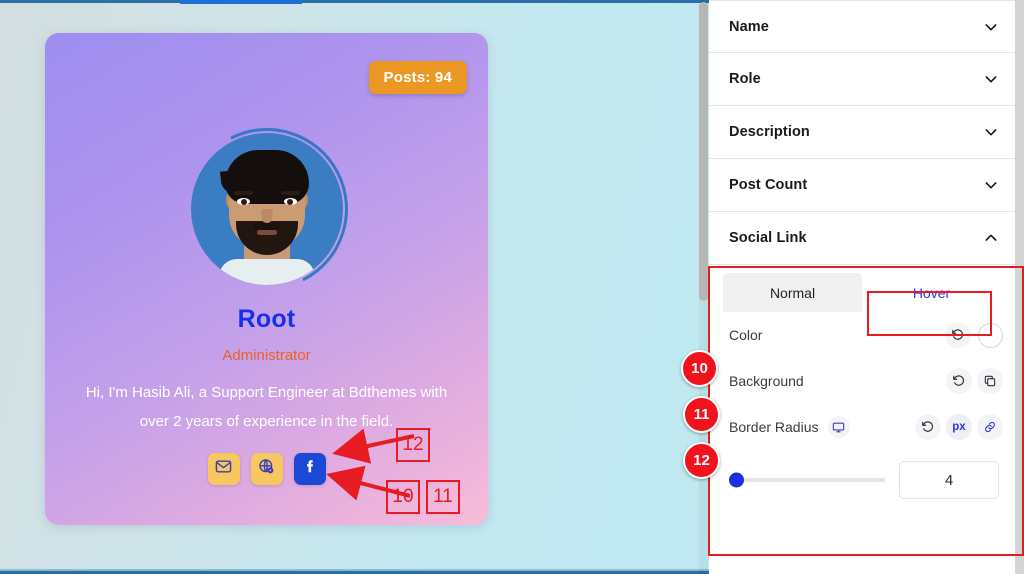 The height and width of the screenshot is (574, 1024). Describe the element at coordinates (959, 427) in the screenshot. I see `unit-px-button: px` at that location.